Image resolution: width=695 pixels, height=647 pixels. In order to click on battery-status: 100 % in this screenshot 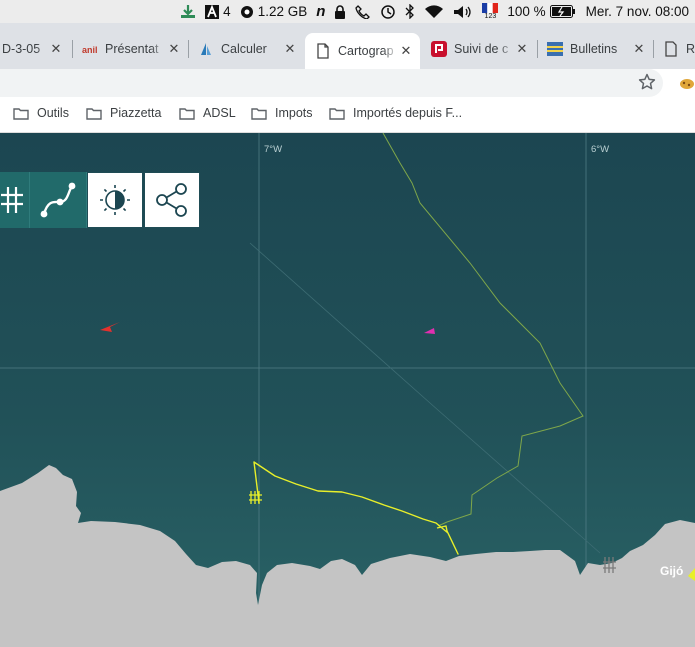, I will do `click(541, 11)`.